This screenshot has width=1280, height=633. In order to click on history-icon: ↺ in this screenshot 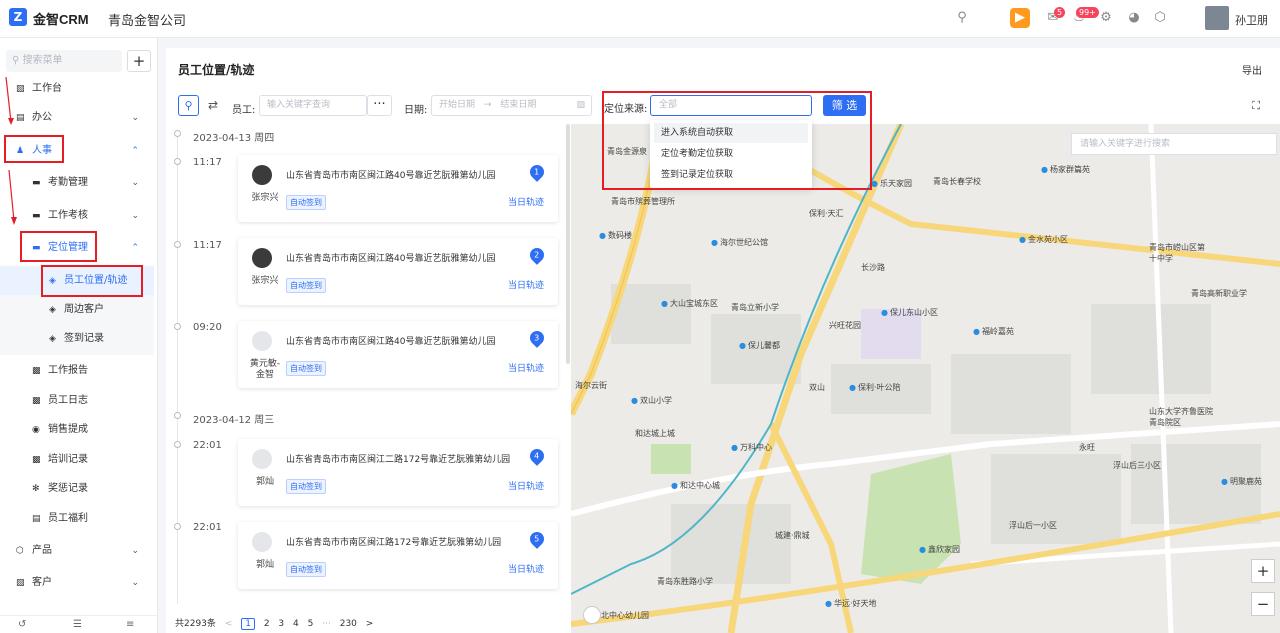, I will do `click(22, 624)`.